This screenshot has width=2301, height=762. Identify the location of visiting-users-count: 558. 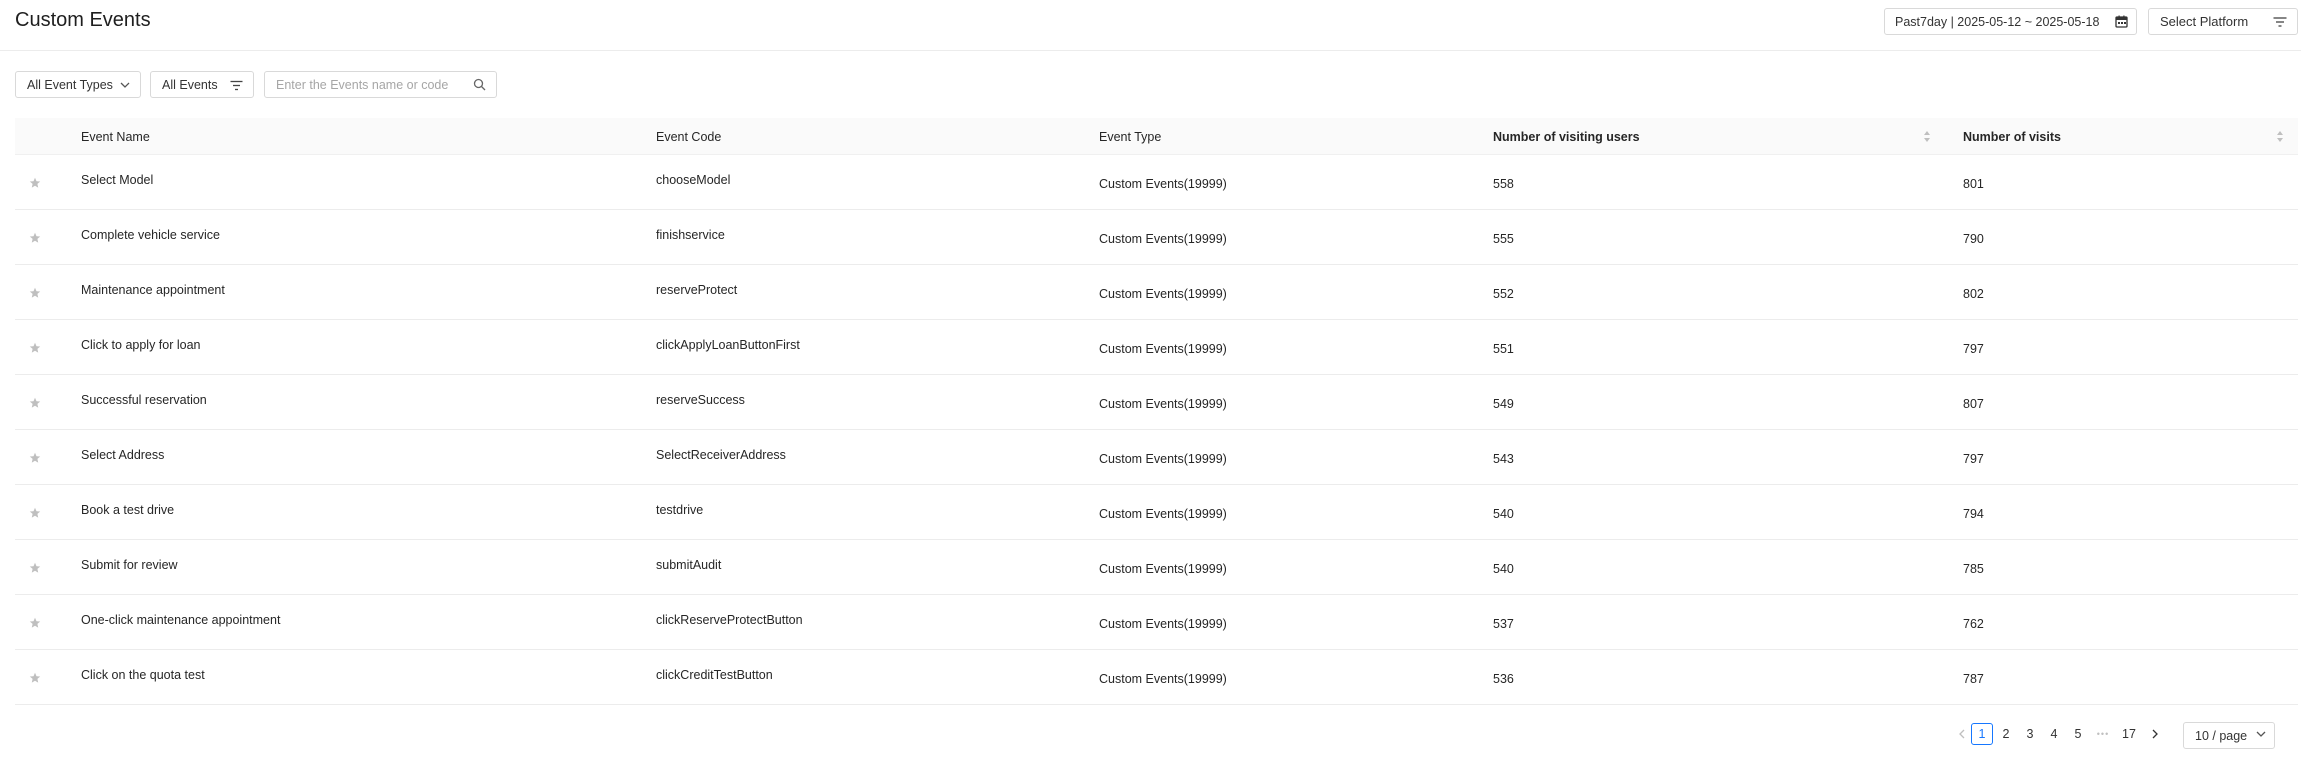
(1503, 184).